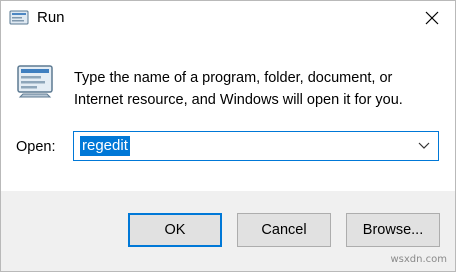 Image resolution: width=456 pixels, height=272 pixels. I want to click on close-button, so click(432, 18).